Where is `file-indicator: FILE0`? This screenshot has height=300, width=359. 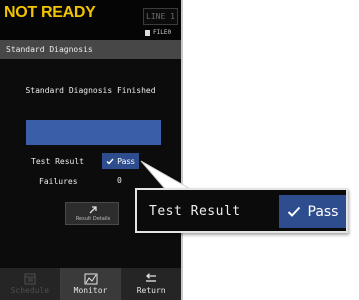
file-indicator: FILE0 is located at coordinates (158, 32).